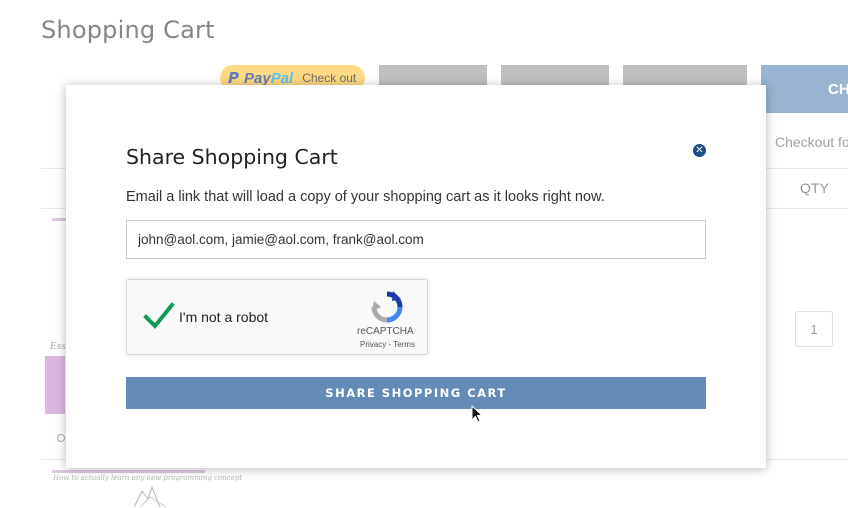 The image size is (848, 508). Describe the element at coordinates (416, 393) in the screenshot. I see `share-cart-button: SHARE SHOPPING CART` at that location.